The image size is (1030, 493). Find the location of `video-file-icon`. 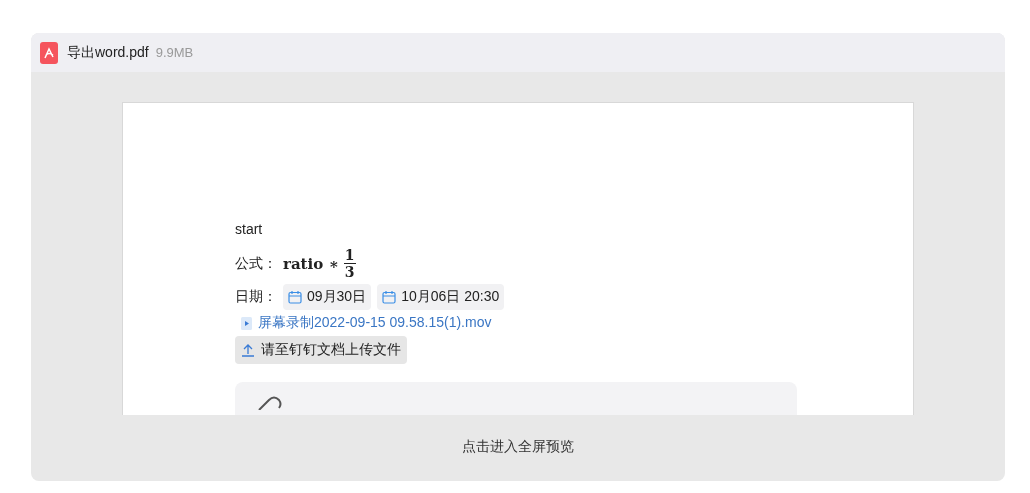

video-file-icon is located at coordinates (246, 323).